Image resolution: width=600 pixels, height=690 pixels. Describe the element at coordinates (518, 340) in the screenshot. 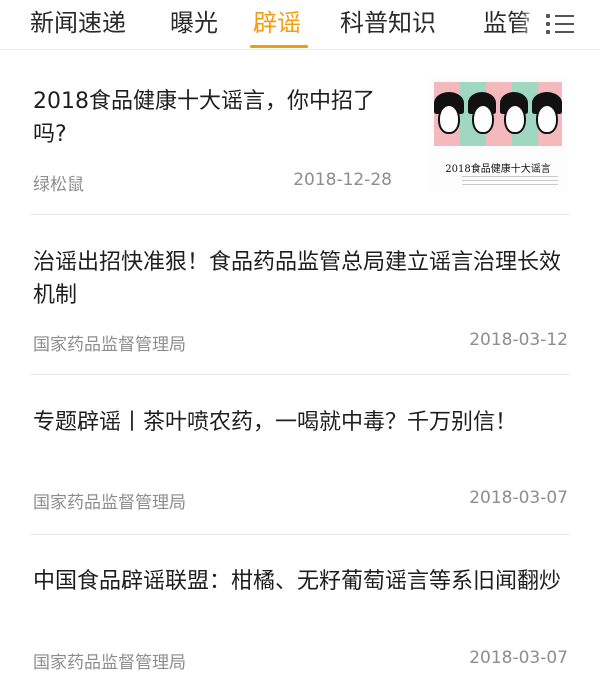

I see `article-date: 2018-03-12` at that location.